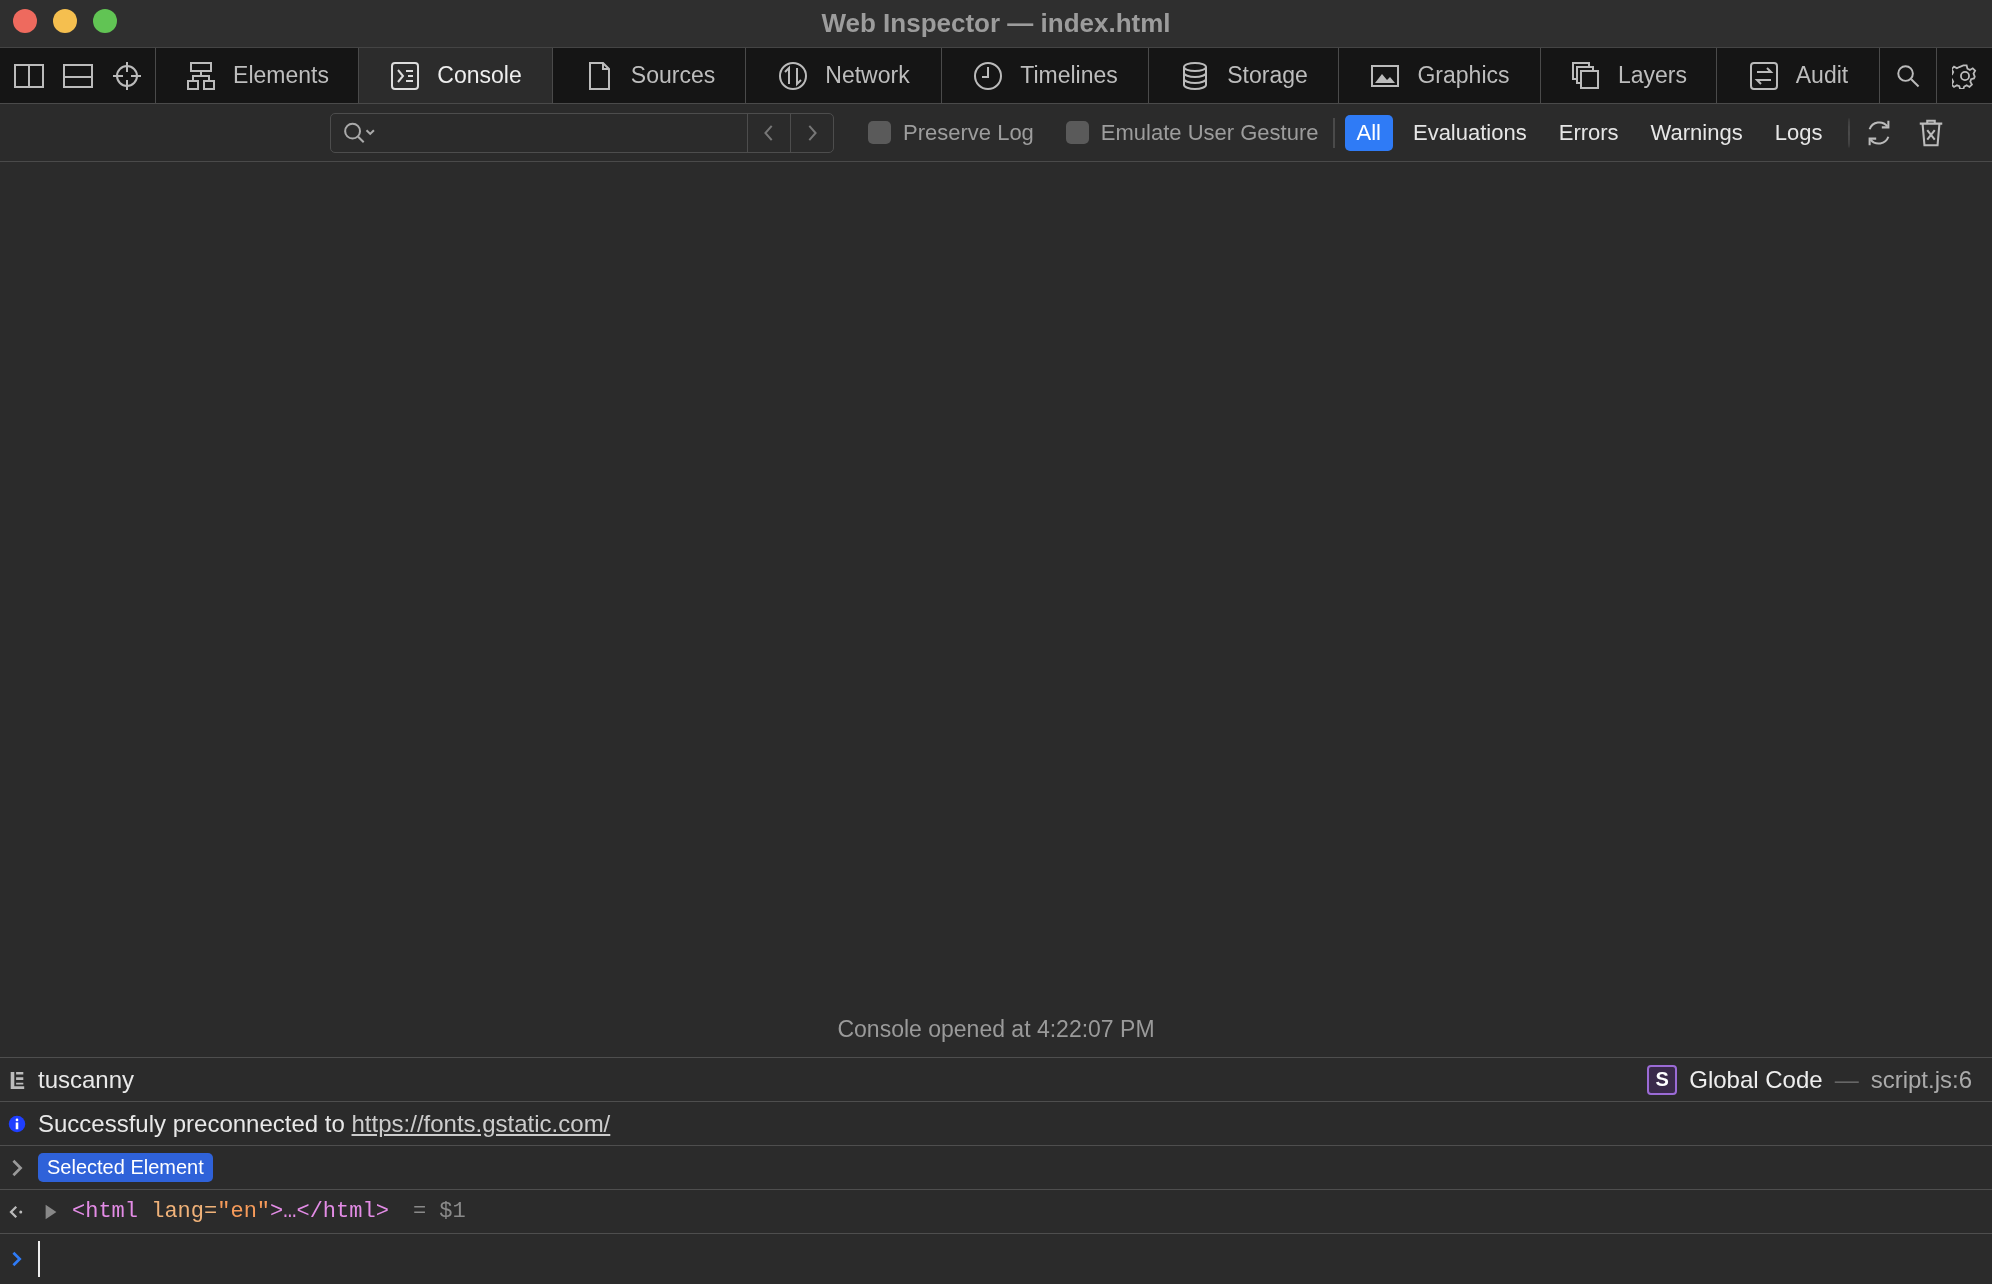 This screenshot has width=1992, height=1284. What do you see at coordinates (439, 1211) in the screenshot?
I see `variable-assignment: = $1` at bounding box center [439, 1211].